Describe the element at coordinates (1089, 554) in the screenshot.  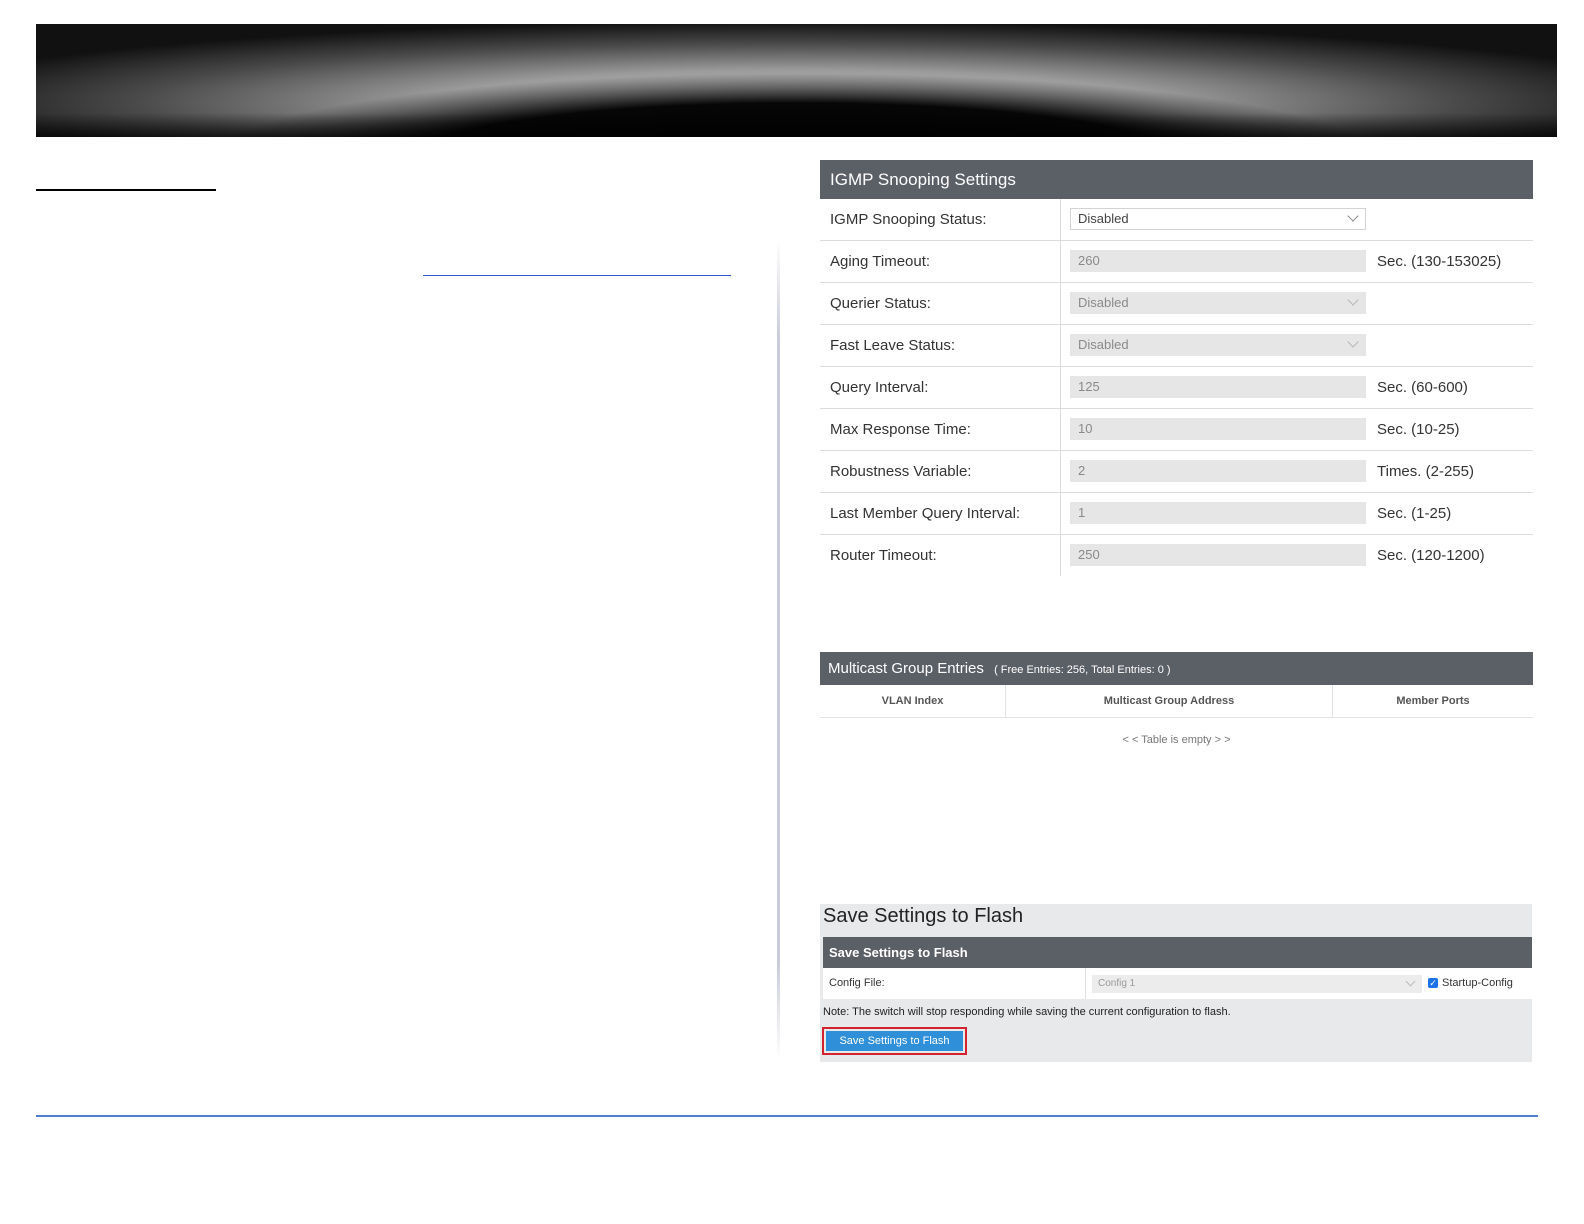
I see `router-timeout-value: 250` at that location.